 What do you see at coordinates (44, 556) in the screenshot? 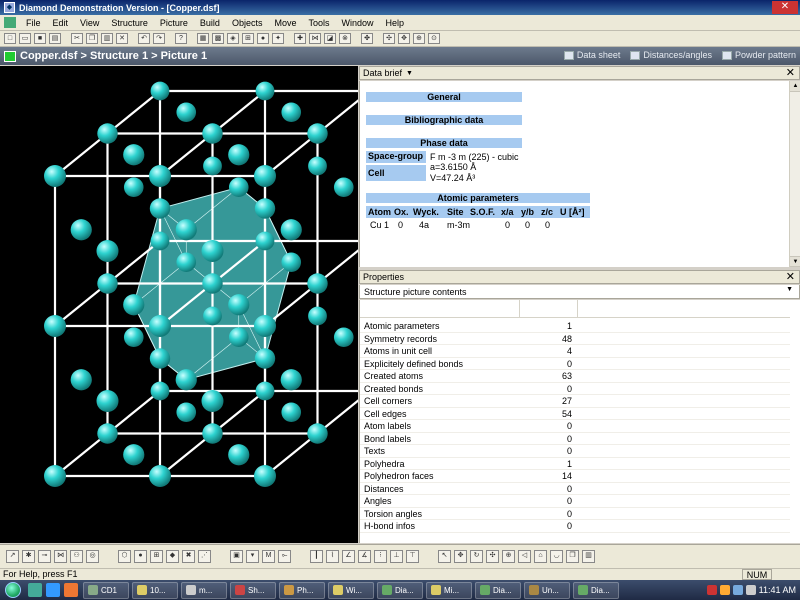
I see `bond-tool-icon: ⊸` at bounding box center [44, 556].